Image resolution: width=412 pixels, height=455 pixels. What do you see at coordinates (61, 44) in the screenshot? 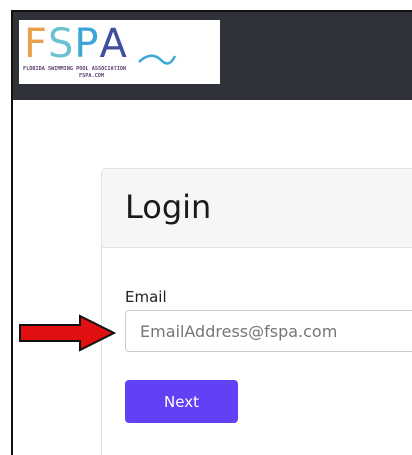
I see `logo-letter-s: S` at bounding box center [61, 44].